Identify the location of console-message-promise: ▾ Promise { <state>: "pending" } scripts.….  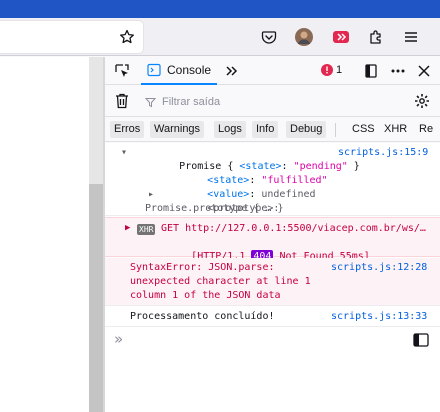
(272, 179).